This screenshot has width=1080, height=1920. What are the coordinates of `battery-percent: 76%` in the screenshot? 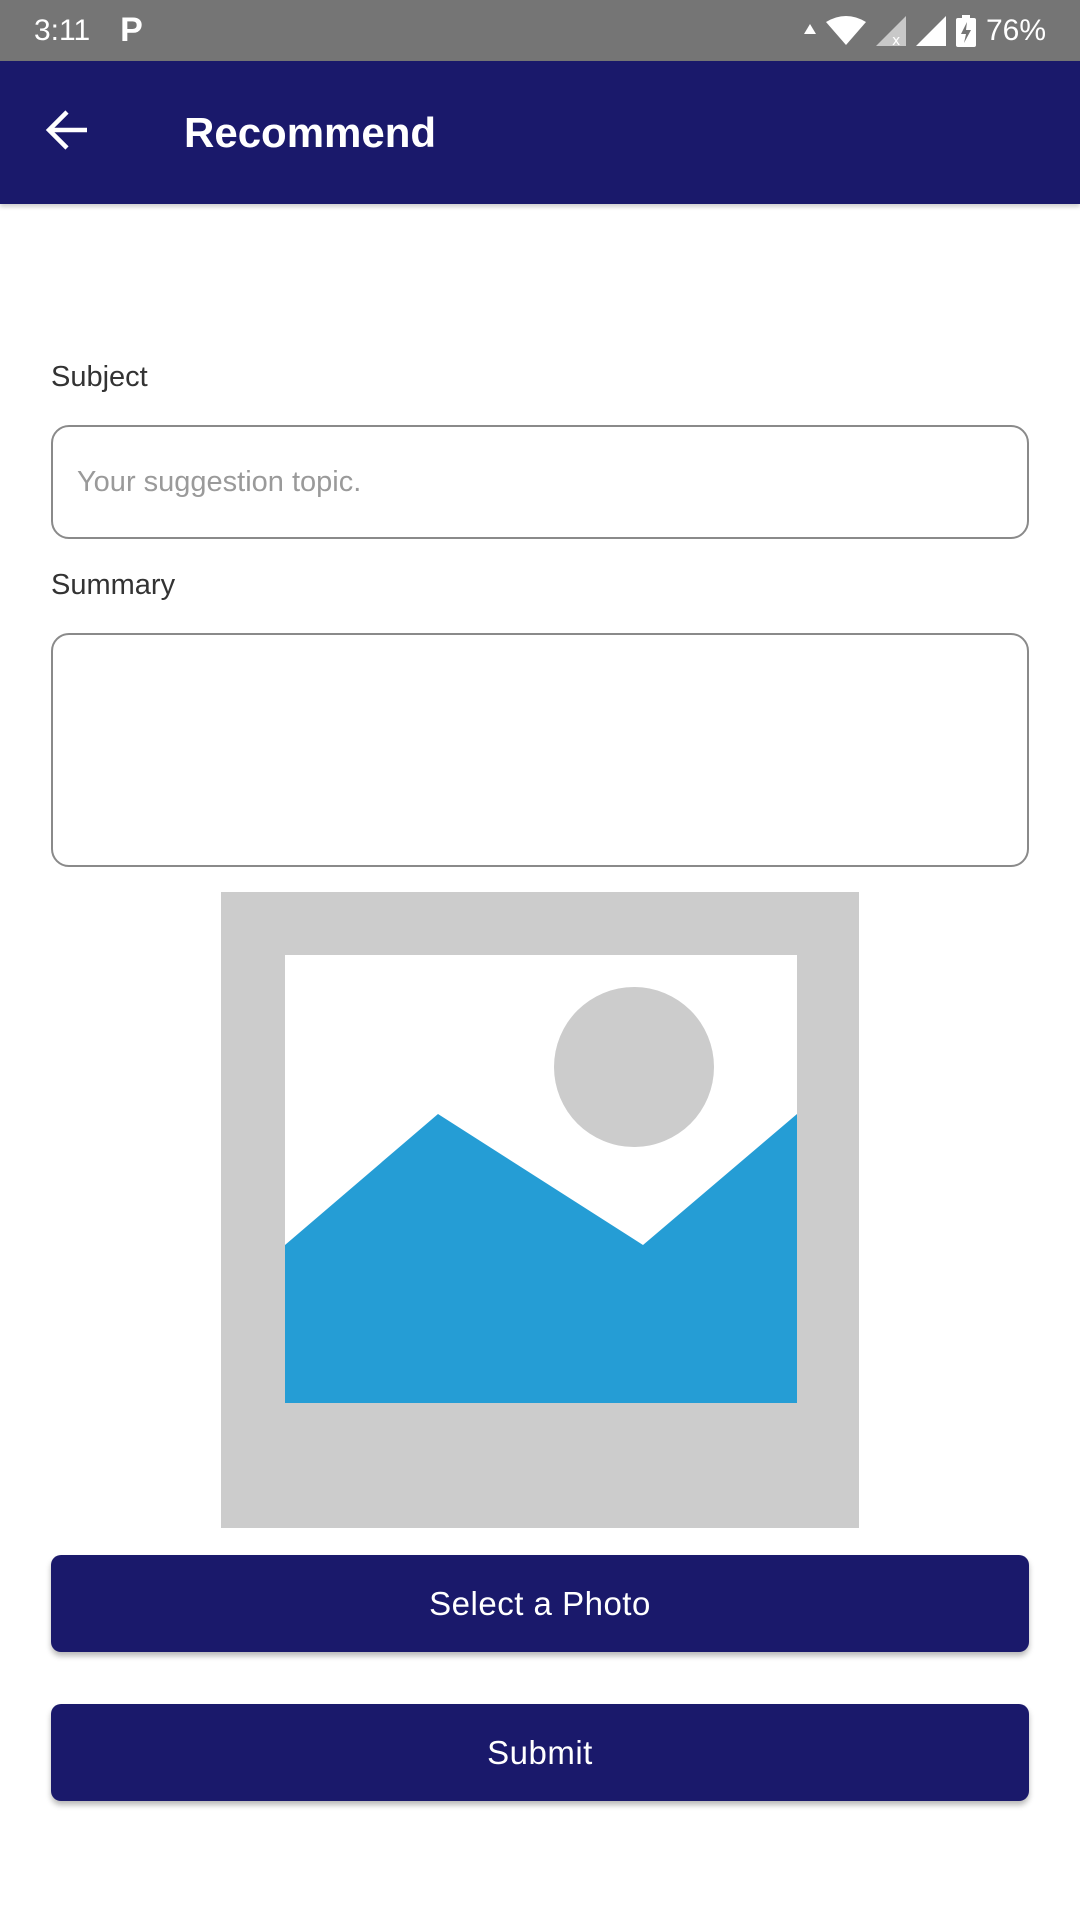 It's located at (1015, 30).